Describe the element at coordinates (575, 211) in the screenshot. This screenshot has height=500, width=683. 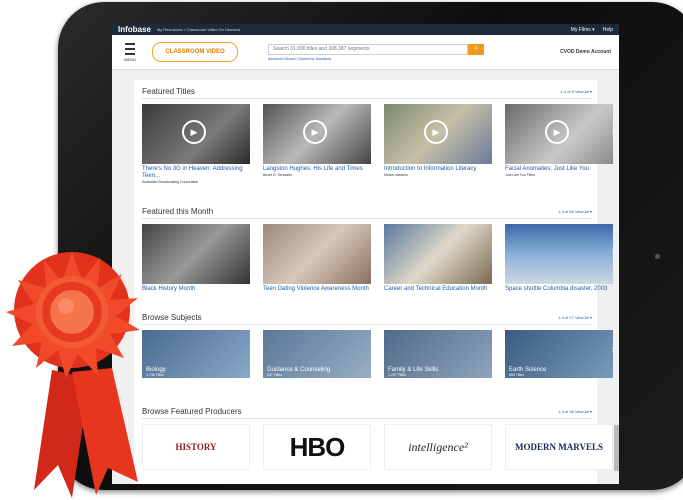
I see `view-all-link: 1-4 of 65 View All ▾` at that location.